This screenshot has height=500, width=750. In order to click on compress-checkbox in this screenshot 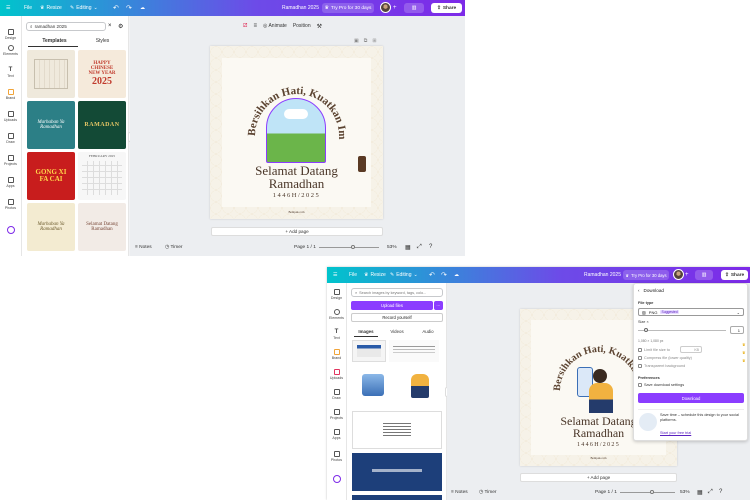, I will do `click(640, 358)`.